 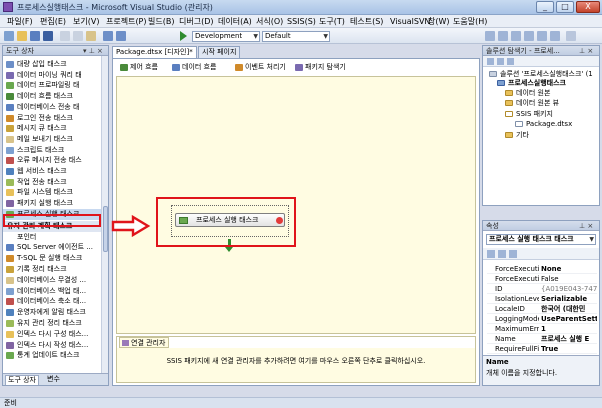 I want to click on menu-format: 서식(O), so click(x=269, y=21).